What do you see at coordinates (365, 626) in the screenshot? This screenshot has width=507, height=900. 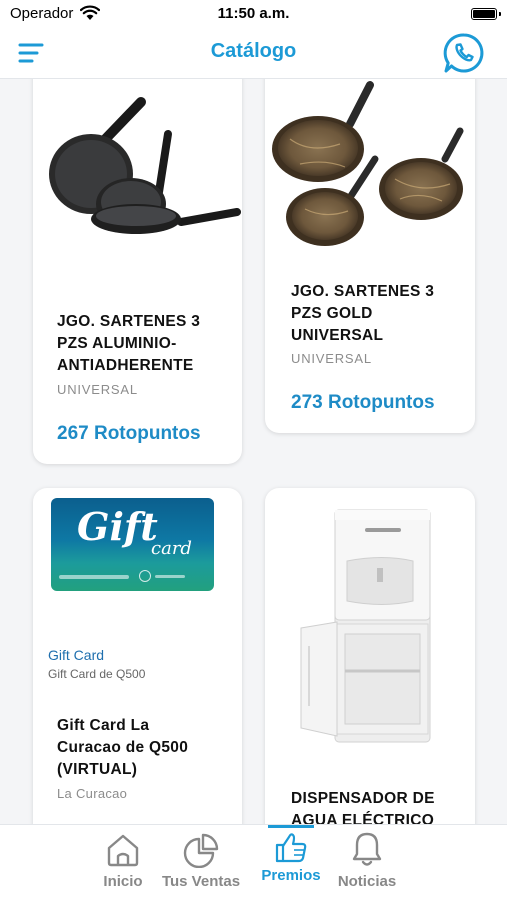 I see `water-dispenser-image` at bounding box center [365, 626].